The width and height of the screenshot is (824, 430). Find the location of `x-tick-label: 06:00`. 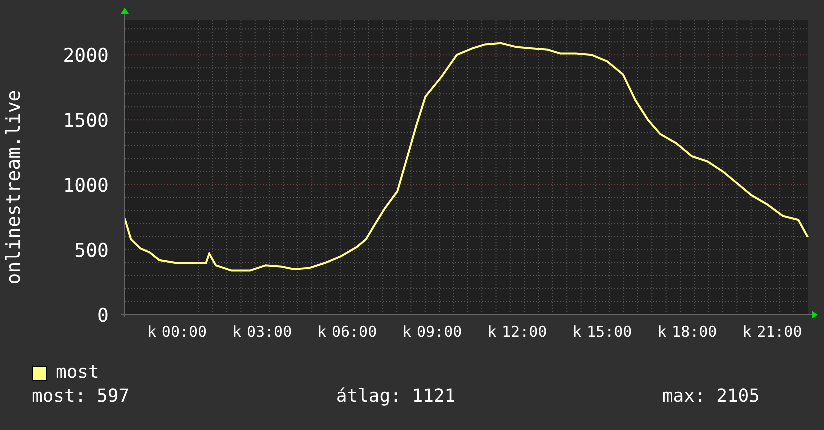

x-tick-label: 06:00 is located at coordinates (355, 332).